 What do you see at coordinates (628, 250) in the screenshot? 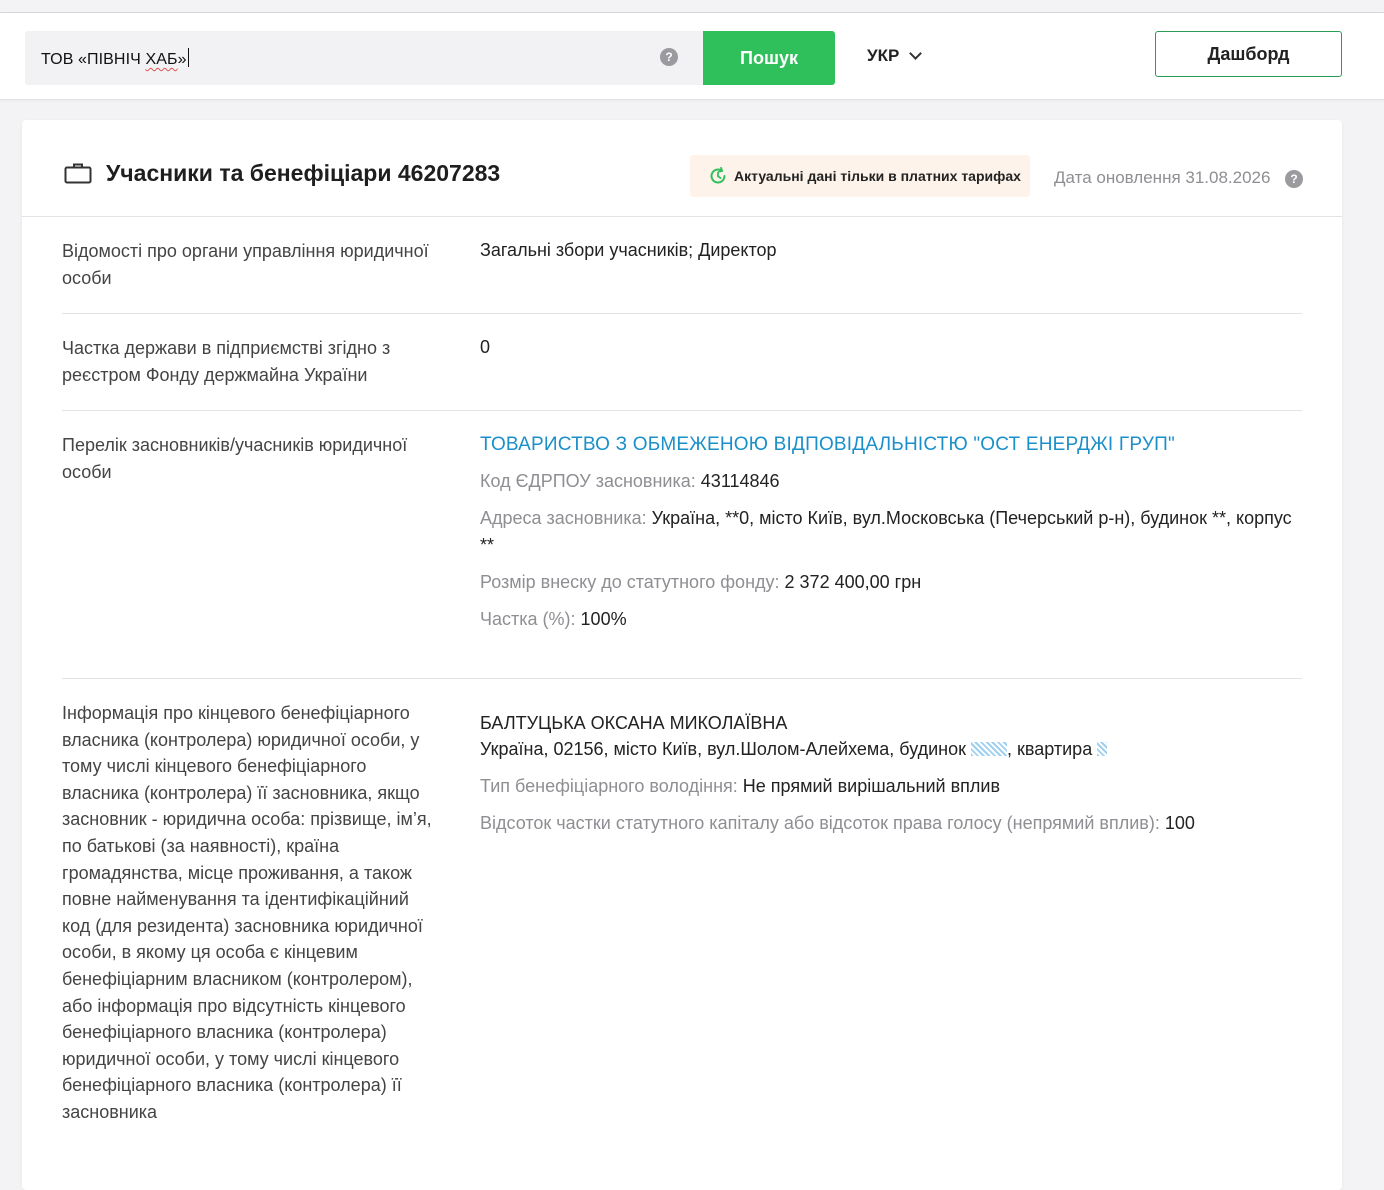
I see `row-value: Загальні збори учасників; Директор` at bounding box center [628, 250].